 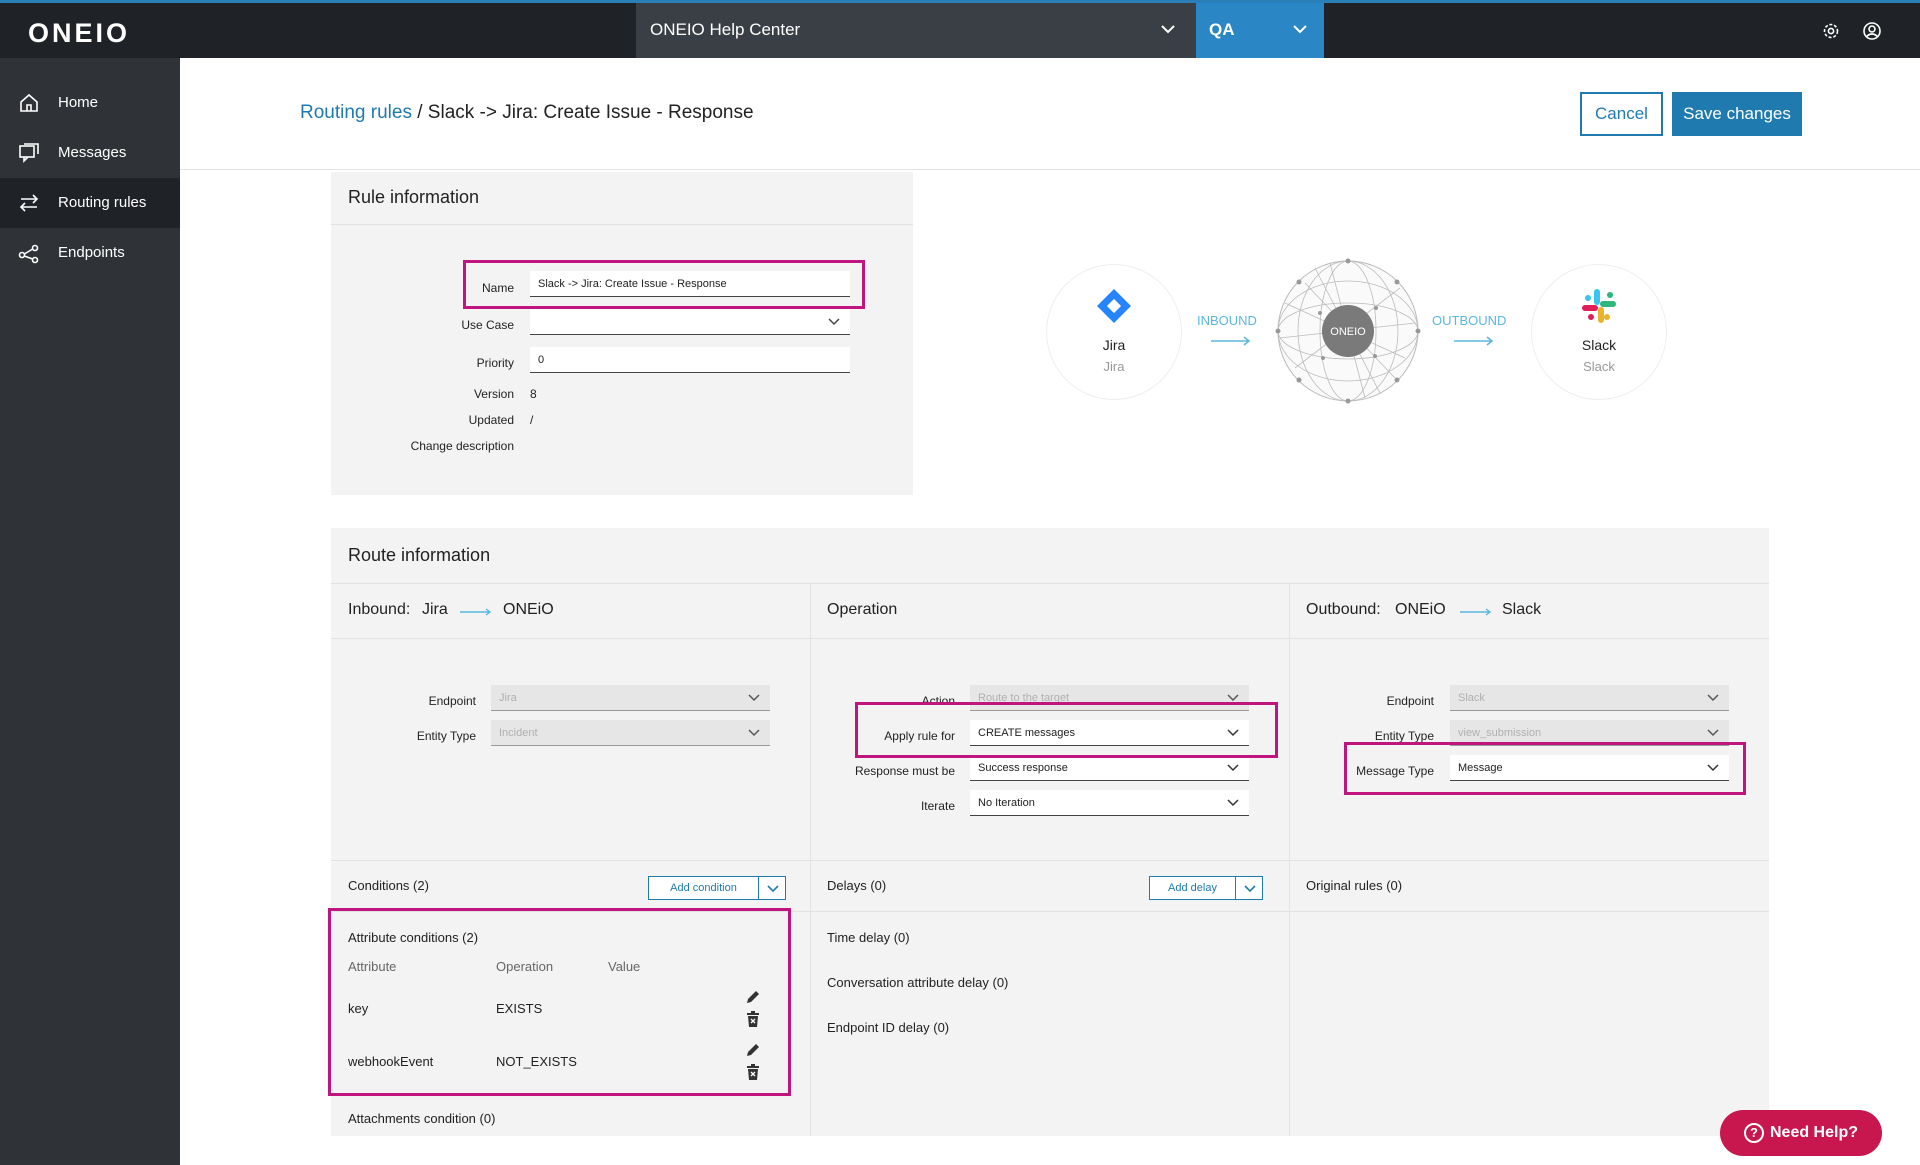 I want to click on settings-gear-icon, so click(x=1831, y=31).